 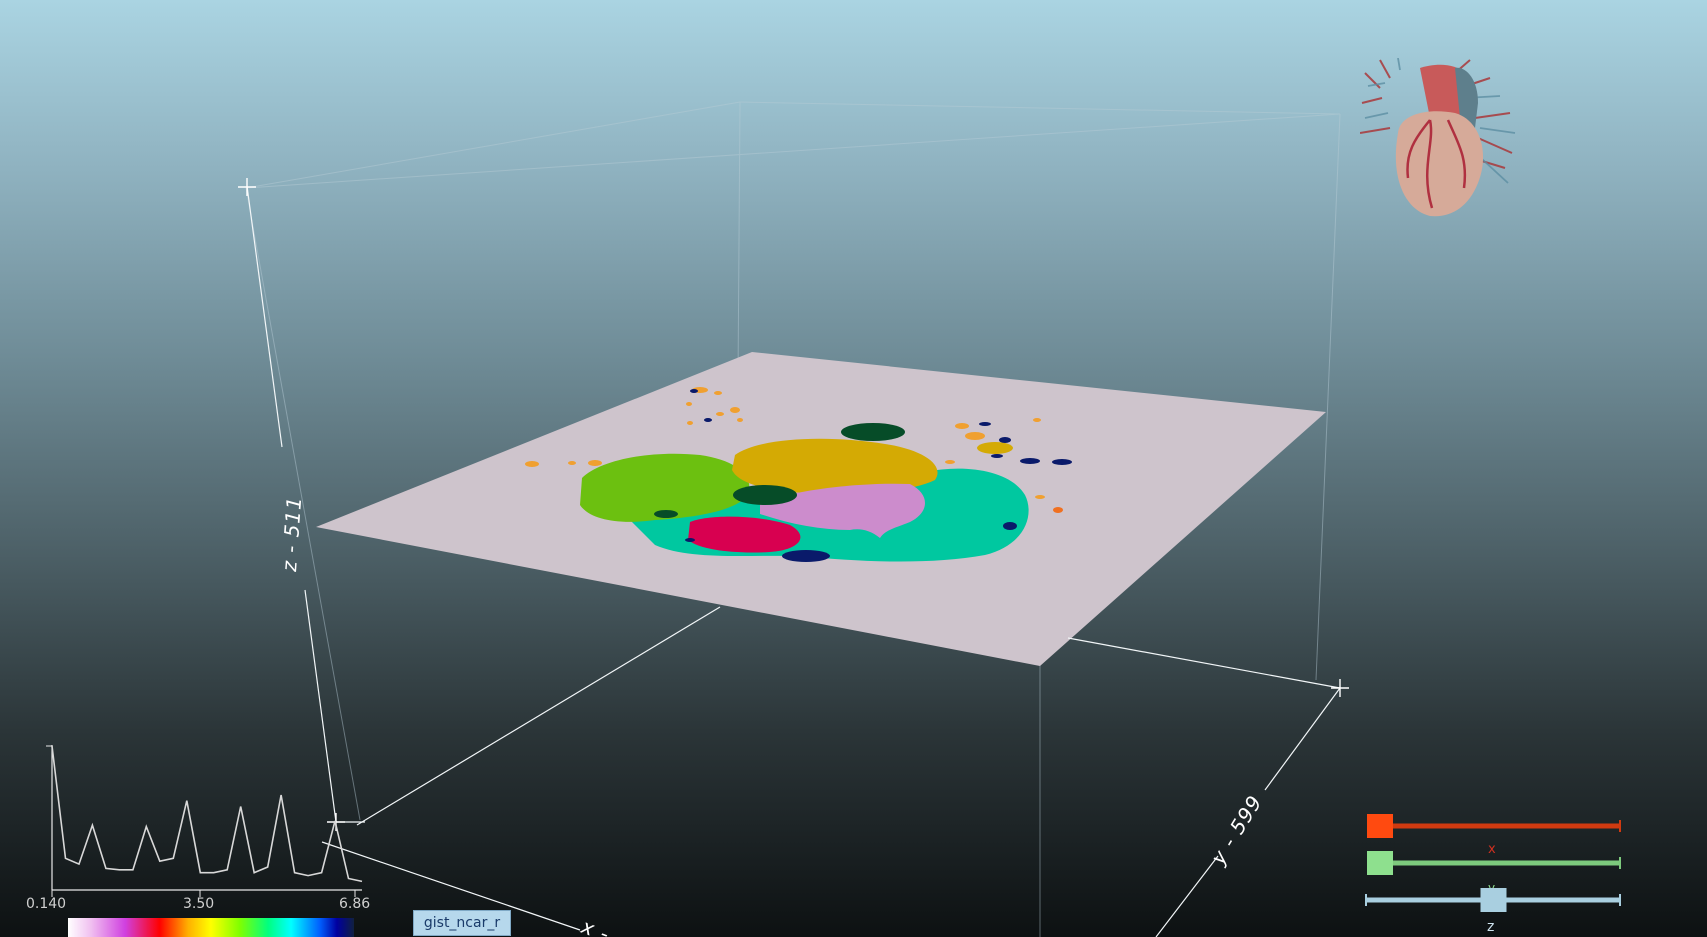 I want to click on histogram-min-label: 0.140, so click(x=46, y=904).